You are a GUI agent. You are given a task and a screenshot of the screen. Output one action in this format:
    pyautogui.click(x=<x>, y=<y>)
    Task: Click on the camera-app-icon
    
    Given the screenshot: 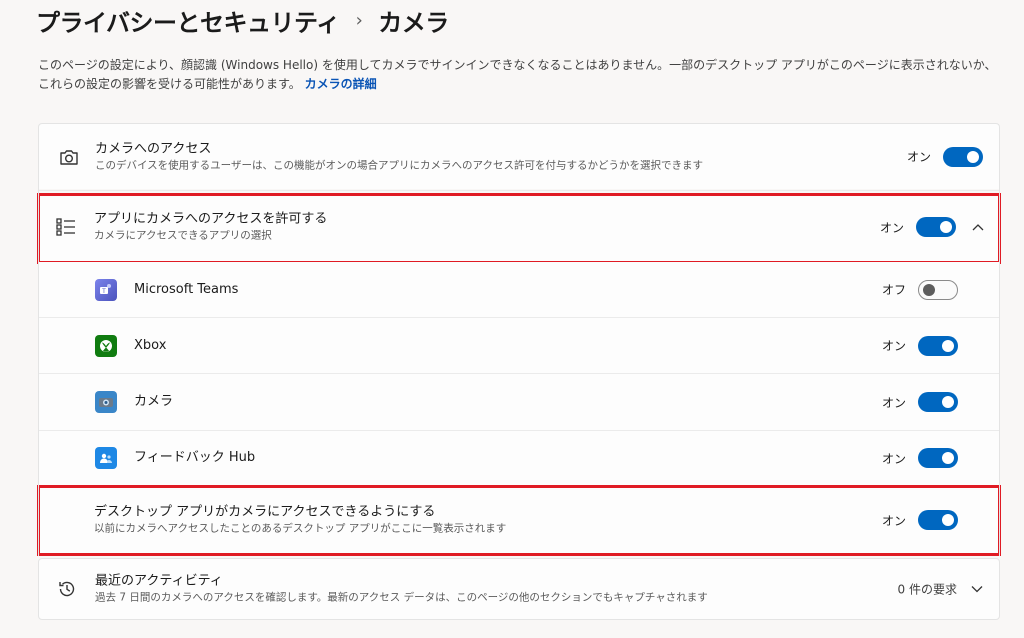 What is the action you would take?
    pyautogui.click(x=106, y=402)
    